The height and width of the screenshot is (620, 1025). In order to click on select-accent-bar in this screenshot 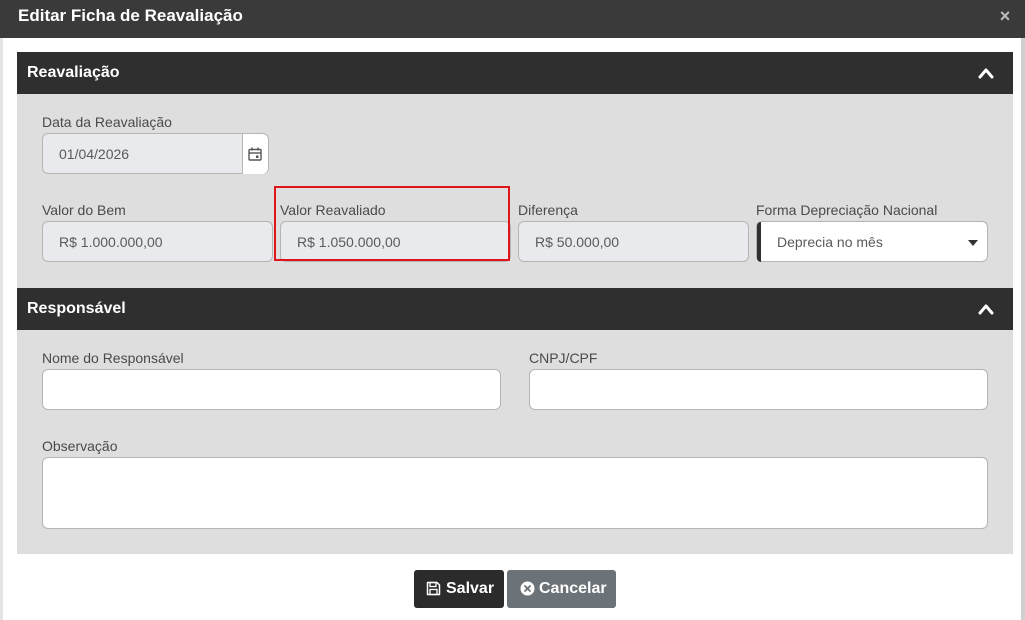, I will do `click(759, 242)`.